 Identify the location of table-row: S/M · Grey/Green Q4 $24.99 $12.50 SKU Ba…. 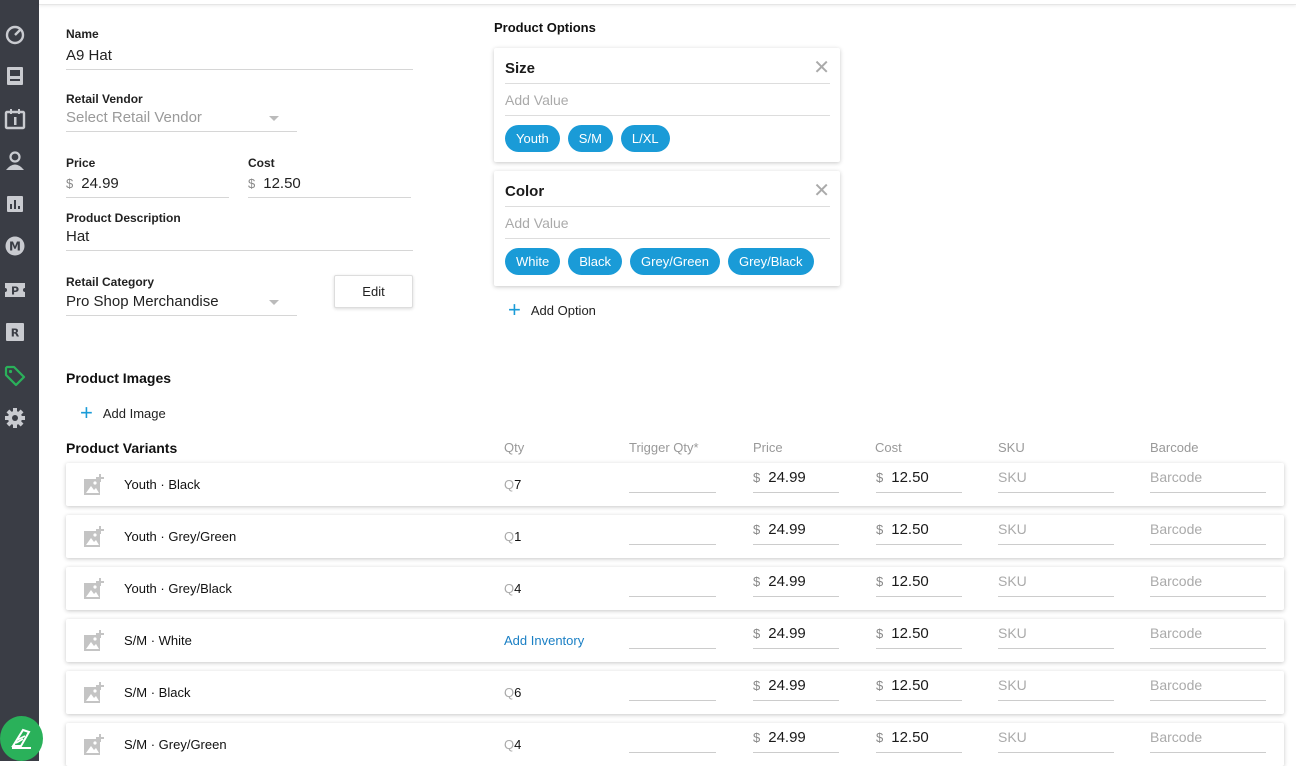
(675, 744).